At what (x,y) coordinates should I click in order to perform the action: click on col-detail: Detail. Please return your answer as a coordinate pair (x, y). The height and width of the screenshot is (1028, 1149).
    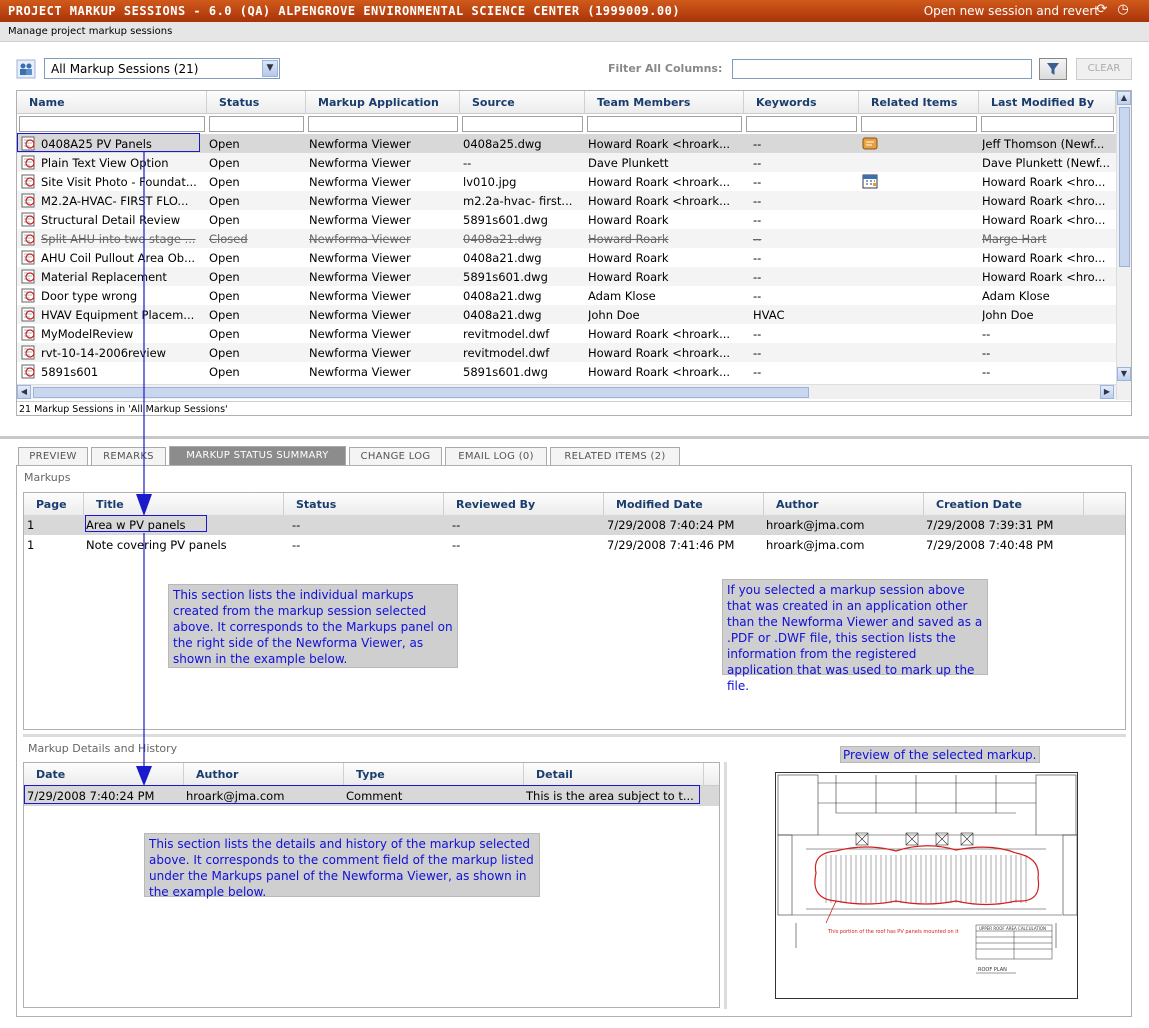
    Looking at the image, I should click on (614, 774).